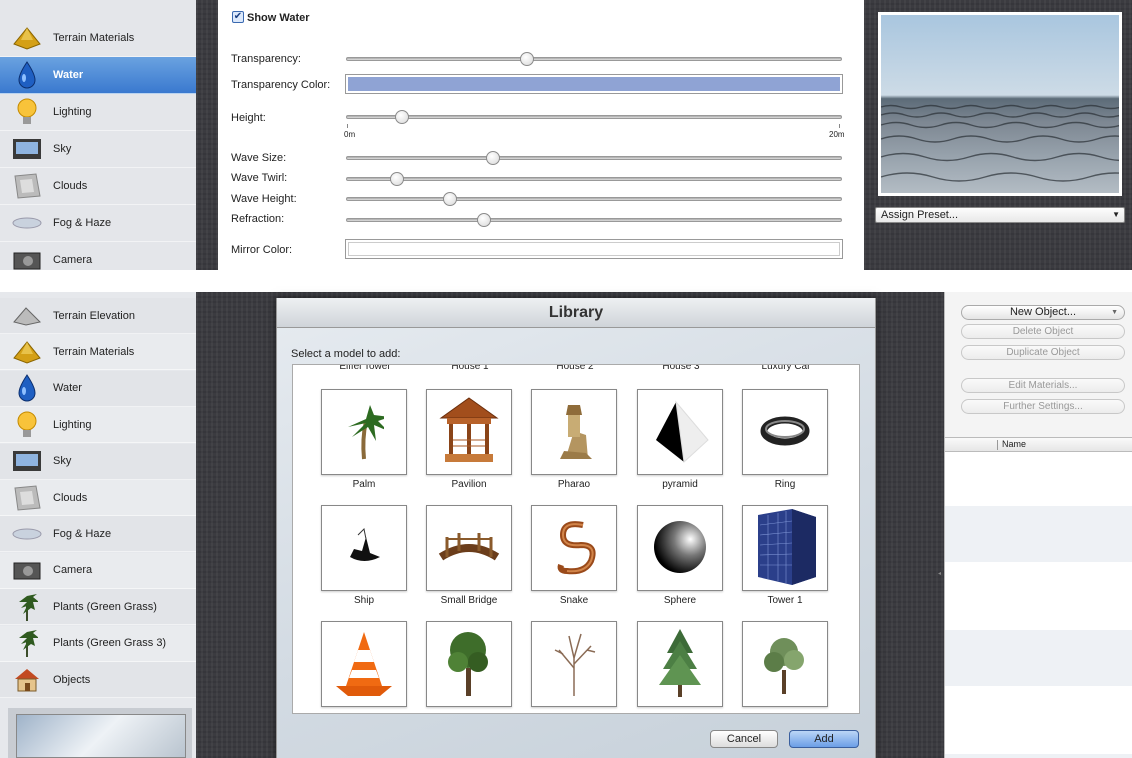  Describe the element at coordinates (27, 316) in the screenshot. I see `terrain-elevation-icon` at that location.